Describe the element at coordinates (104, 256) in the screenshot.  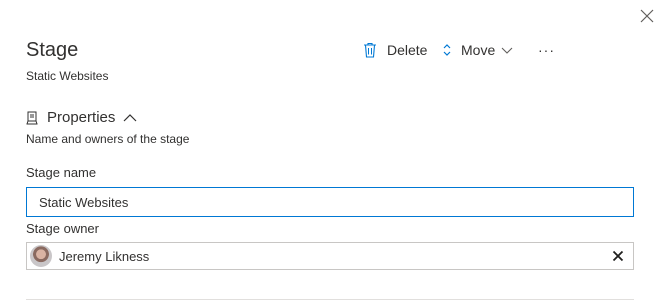
I see `owner-name: Jeremy Likness` at that location.